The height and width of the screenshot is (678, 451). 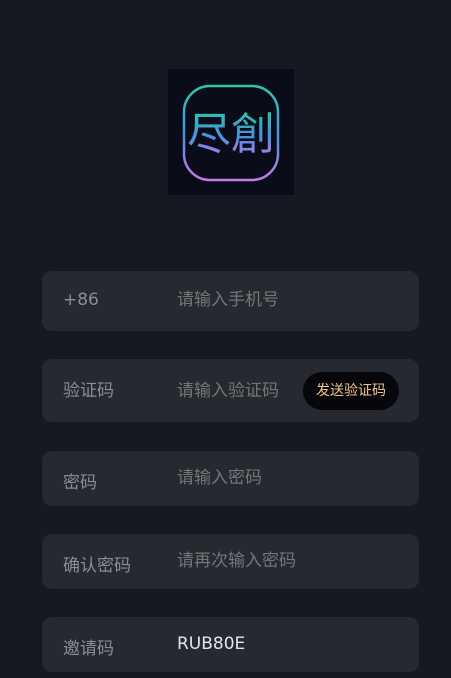 What do you see at coordinates (88, 391) in the screenshot?
I see `verification-code-label: 验证码` at bounding box center [88, 391].